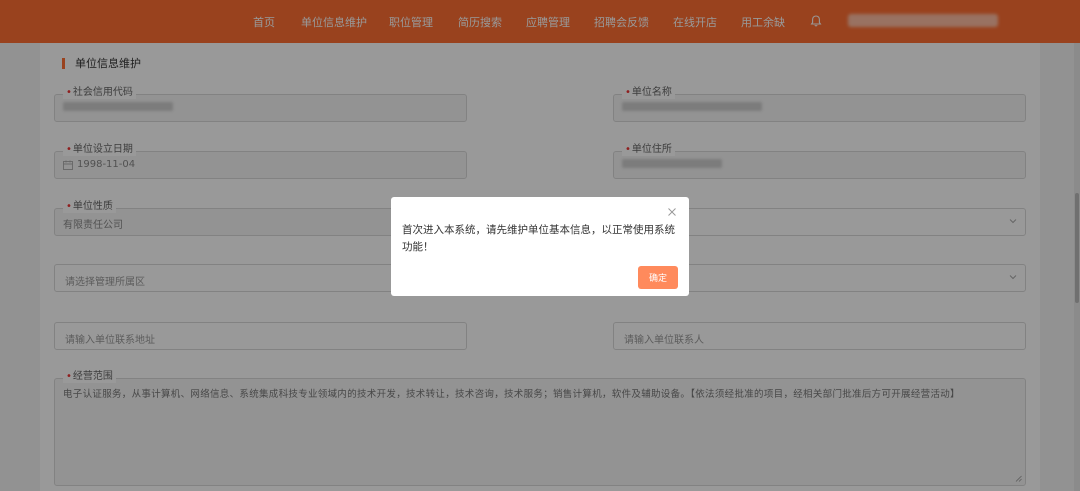 This screenshot has width=1080, height=491. Describe the element at coordinates (538, 238) in the screenshot. I see `dialog-message: 首次进入本系统，请先维护单位基本信息，以正常使用系统功能！` at that location.